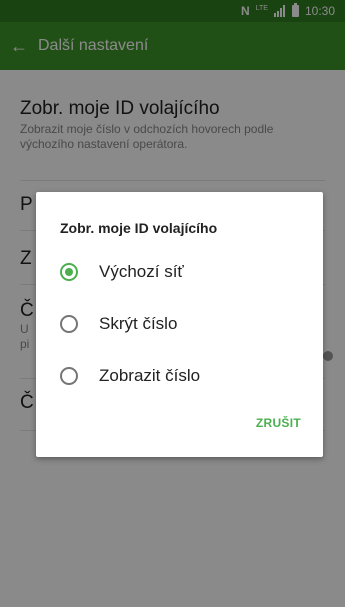 The image size is (345, 607). What do you see at coordinates (69, 272) in the screenshot?
I see `radio-checked-icon` at bounding box center [69, 272].